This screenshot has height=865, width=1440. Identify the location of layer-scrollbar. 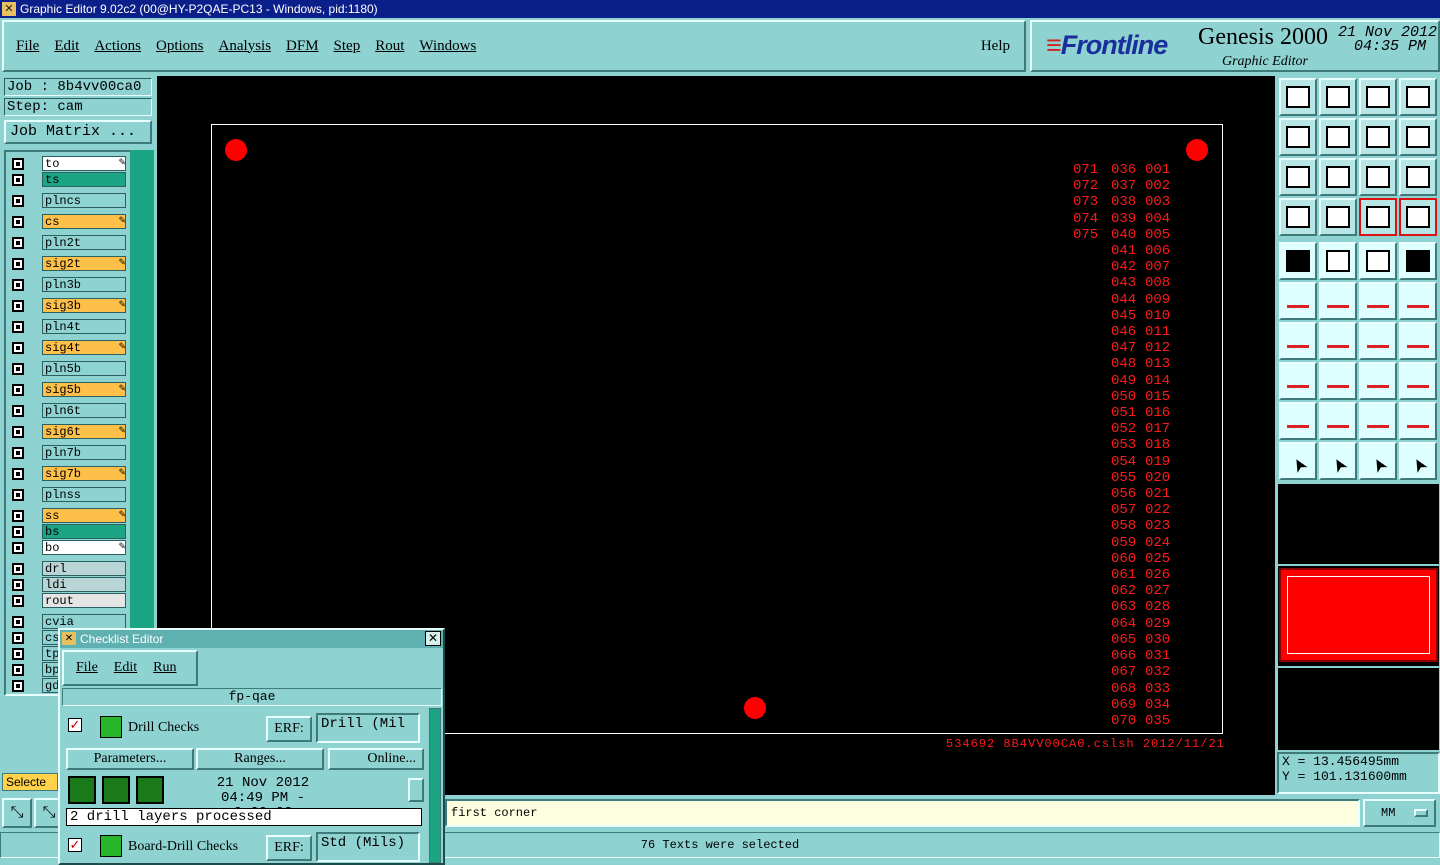
(142, 423).